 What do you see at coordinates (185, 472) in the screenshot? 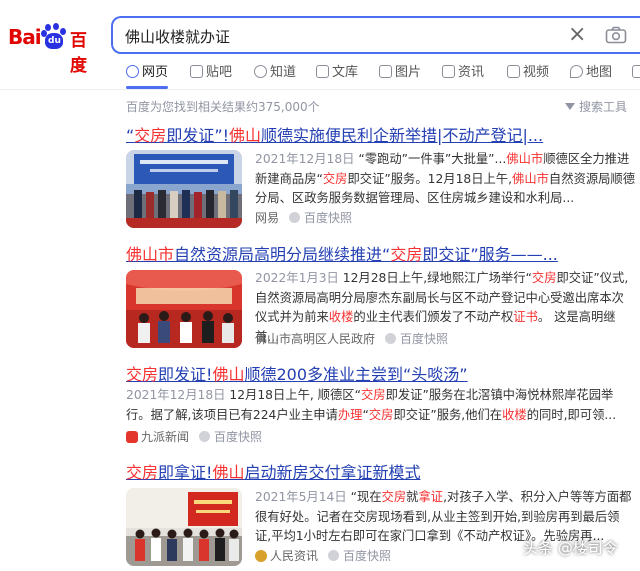
I see `title-text: 即拿证!` at bounding box center [185, 472].